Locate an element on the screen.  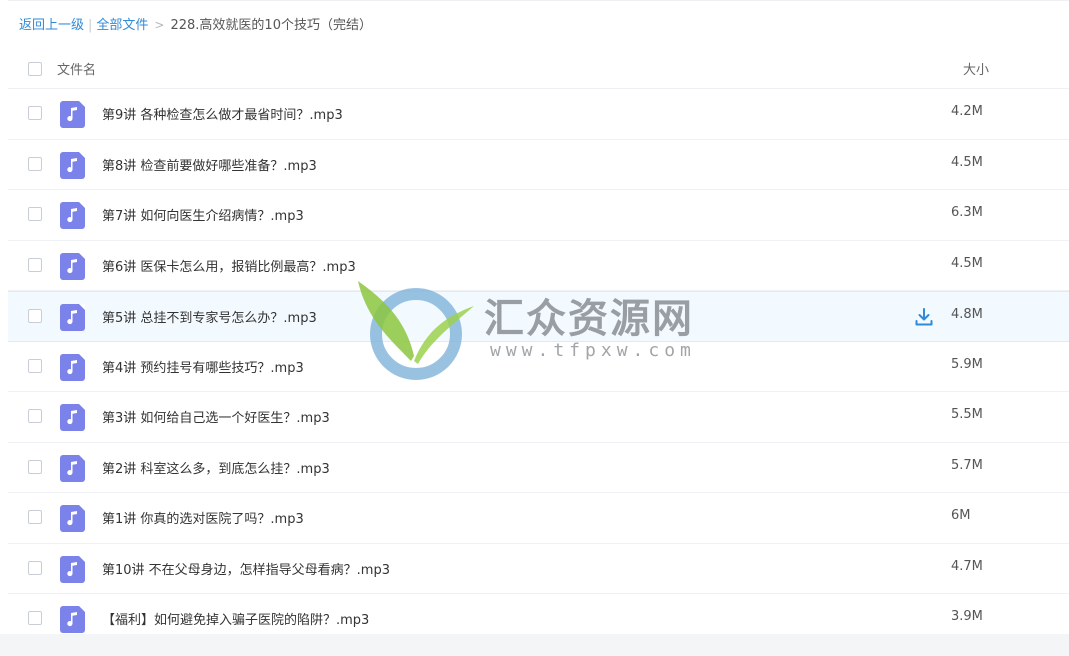
breadcrumb: 返回上一级 | 全部文件 >228.高效就医的10个技巧（完结） is located at coordinates (195, 25).